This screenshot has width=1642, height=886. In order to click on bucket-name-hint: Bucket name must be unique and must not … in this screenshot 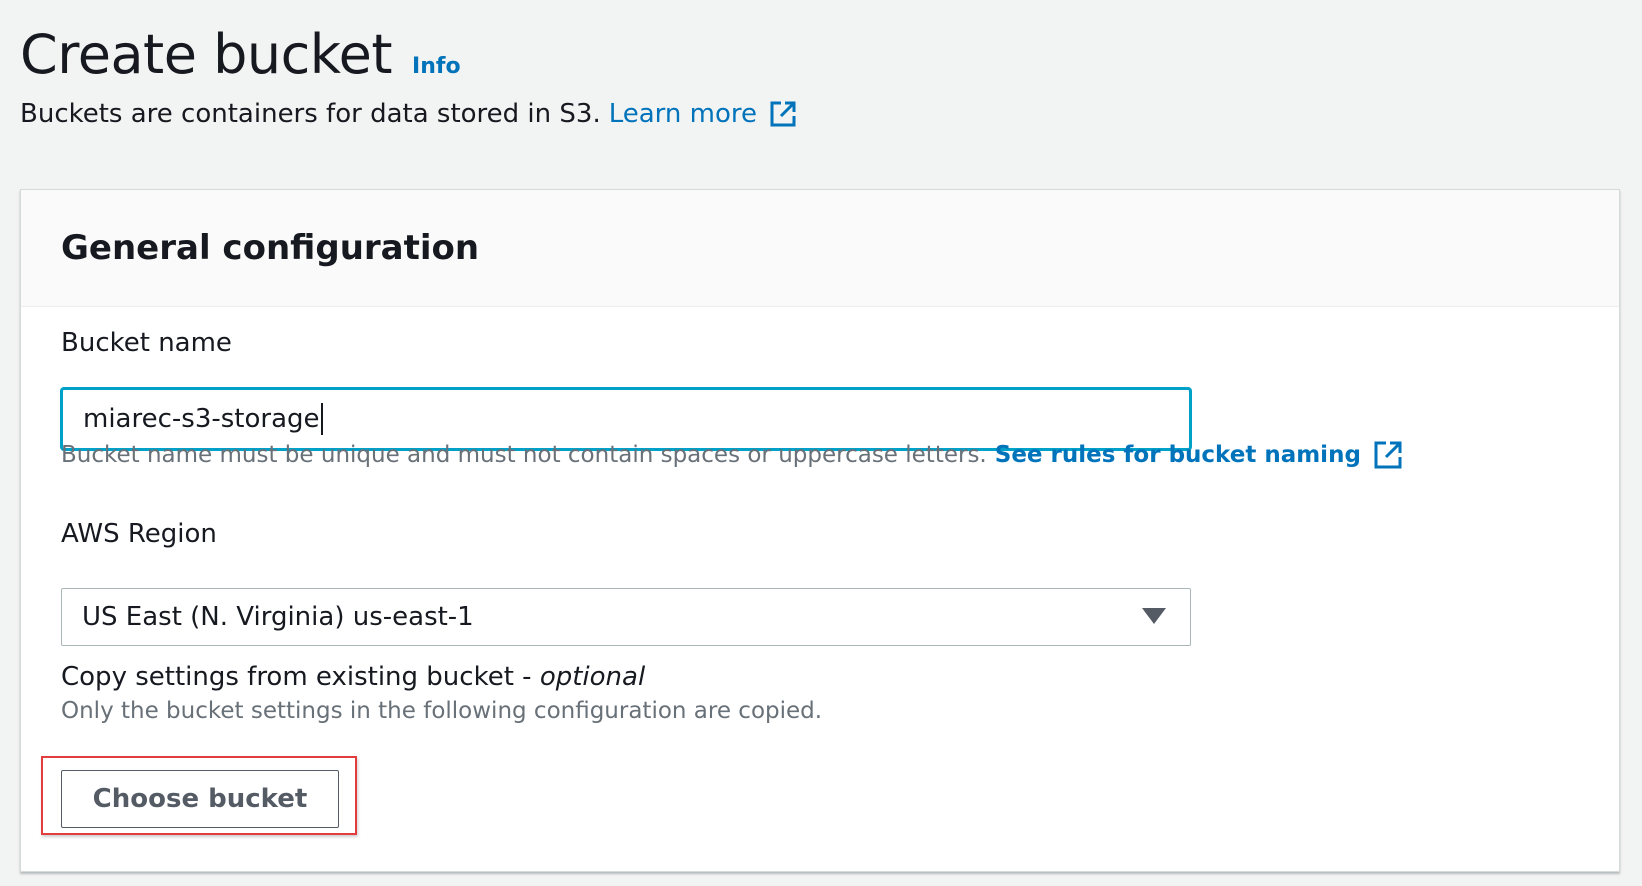, I will do `click(732, 455)`.